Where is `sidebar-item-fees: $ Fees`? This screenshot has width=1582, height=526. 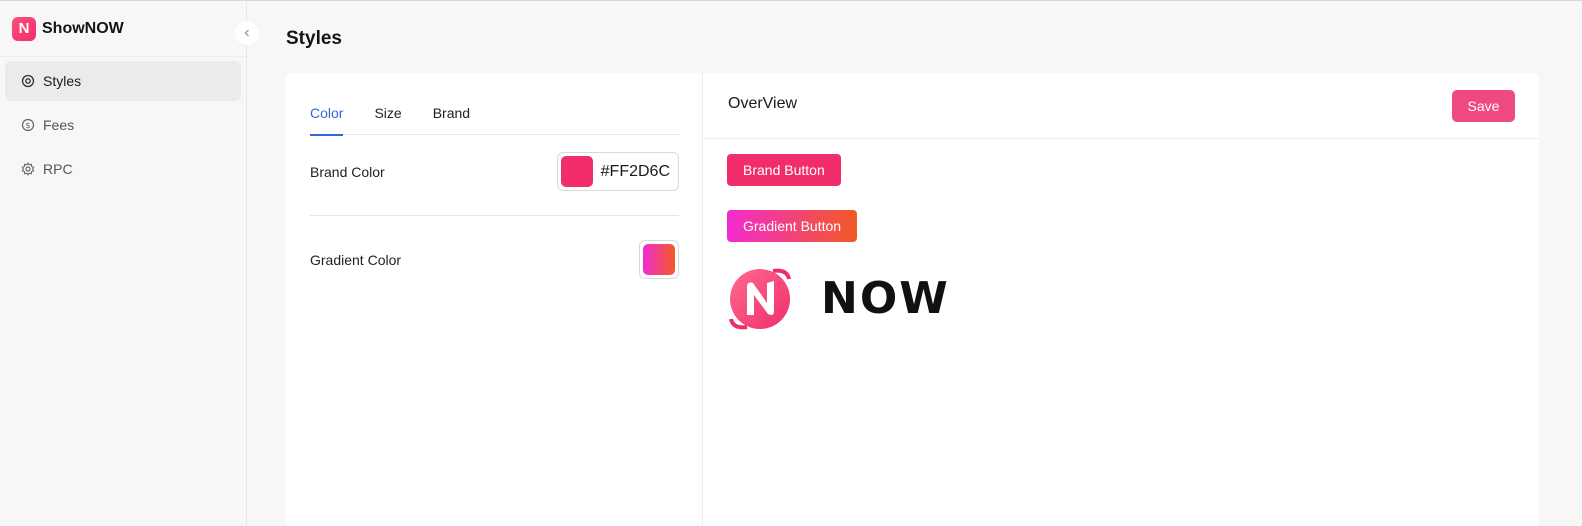
sidebar-item-fees: $ Fees is located at coordinates (123, 125).